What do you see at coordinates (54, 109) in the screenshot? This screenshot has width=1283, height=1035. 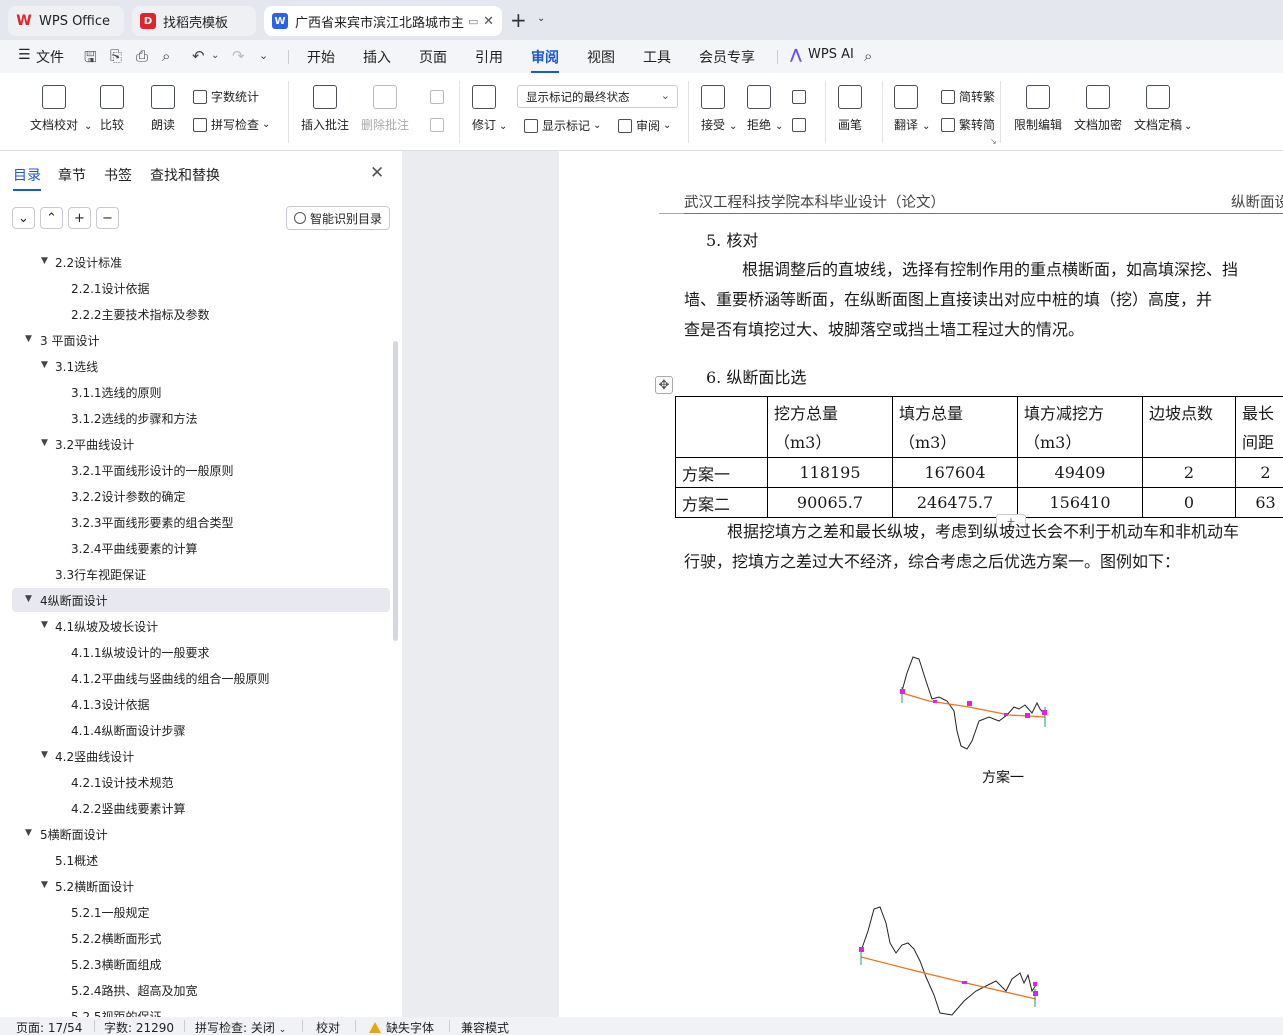 I see `doc-check-button: 文档校对` at bounding box center [54, 109].